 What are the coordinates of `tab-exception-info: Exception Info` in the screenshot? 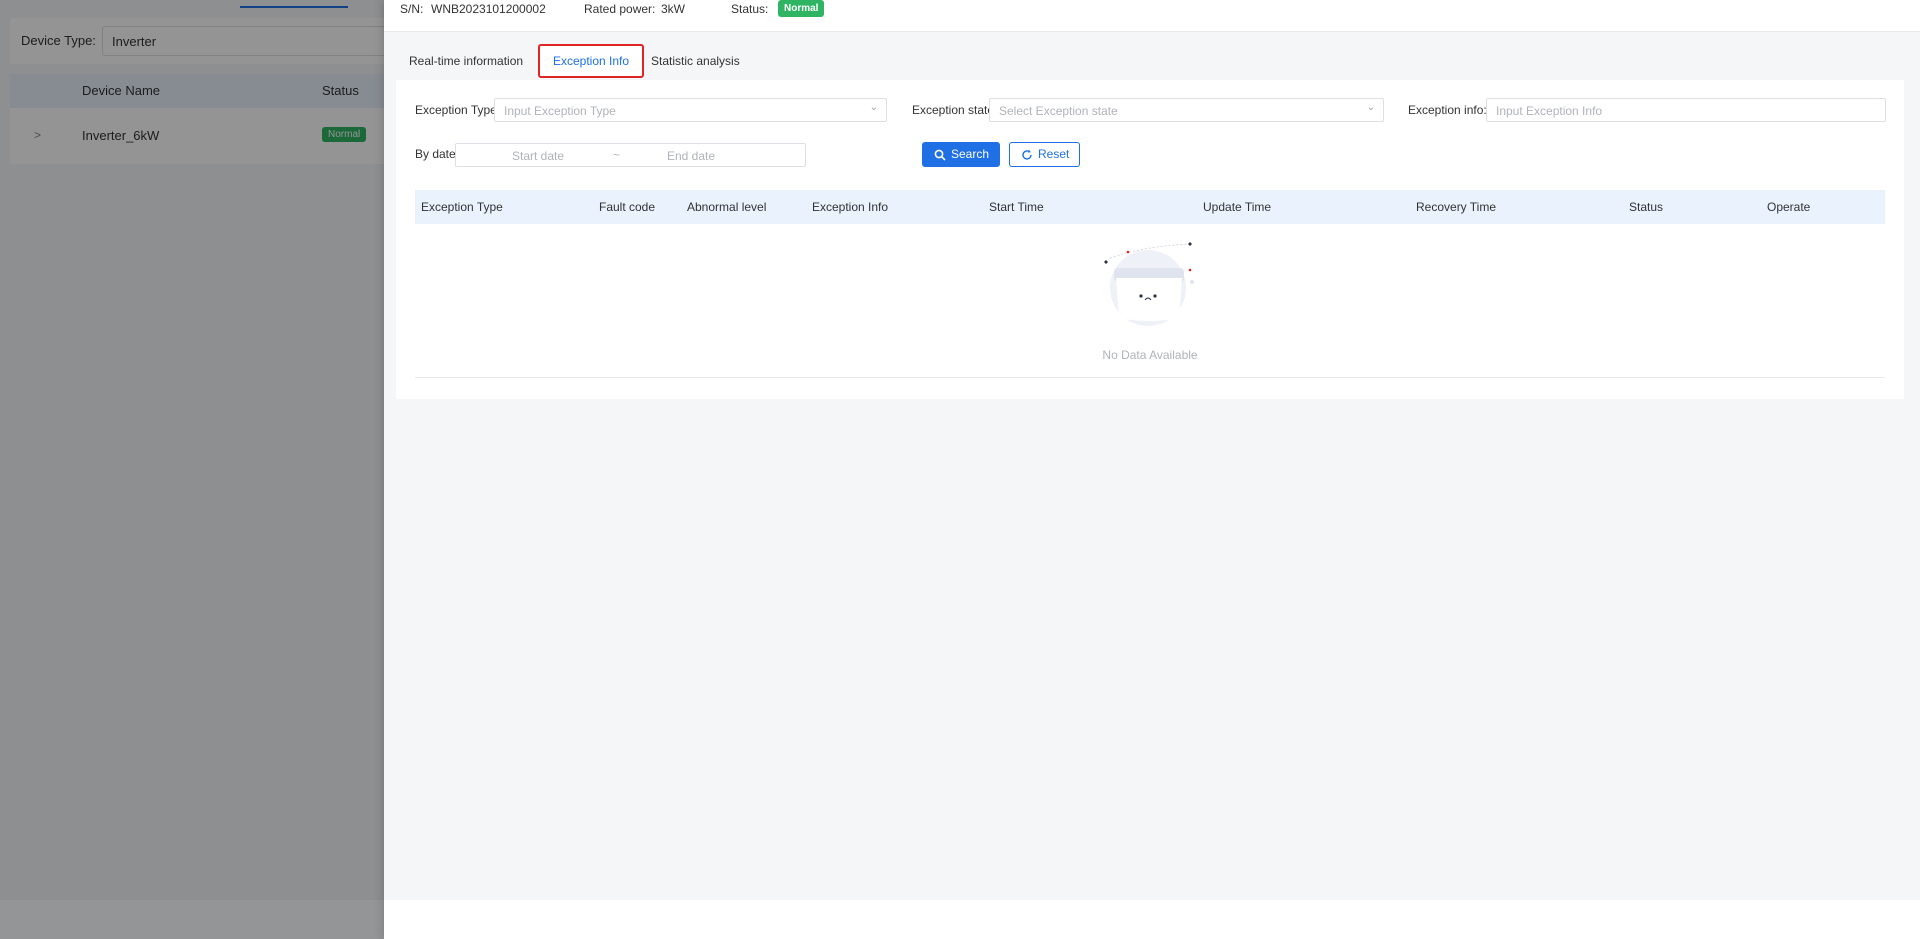 It's located at (591, 61).